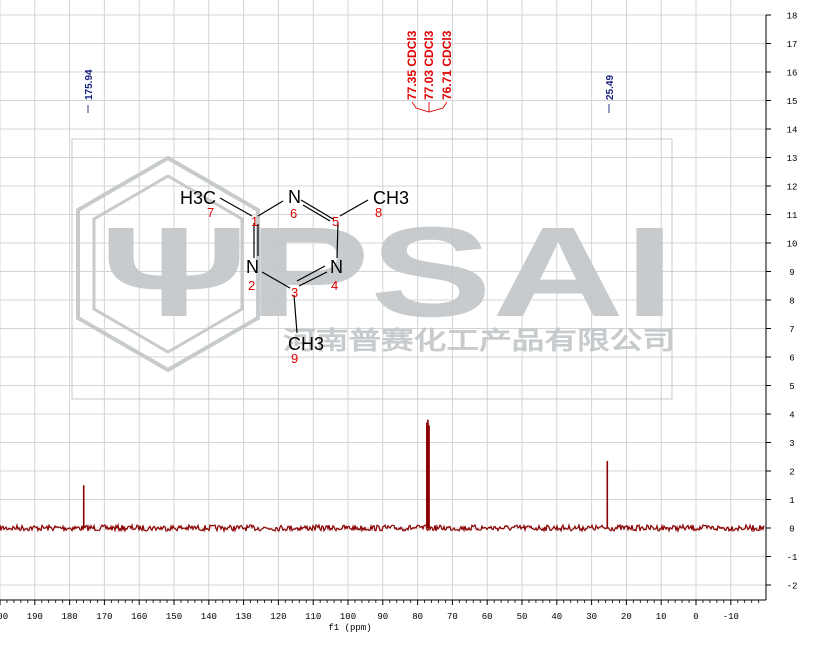 This screenshot has width=839, height=650. What do you see at coordinates (591, 617) in the screenshot?
I see `x-tick-label: 30` at bounding box center [591, 617].